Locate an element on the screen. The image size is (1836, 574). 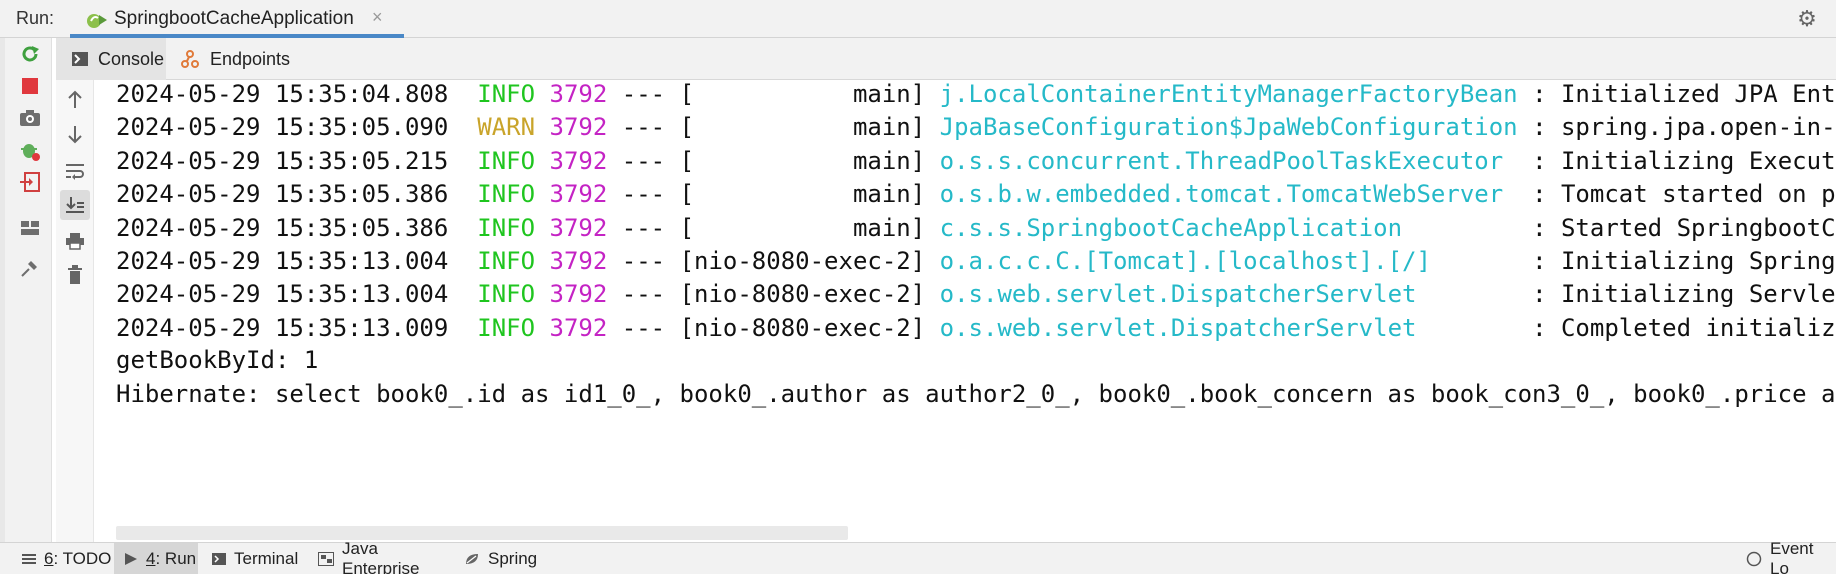
run-config-tab: SpringbootCacheApplication × is located at coordinates (237, 19).